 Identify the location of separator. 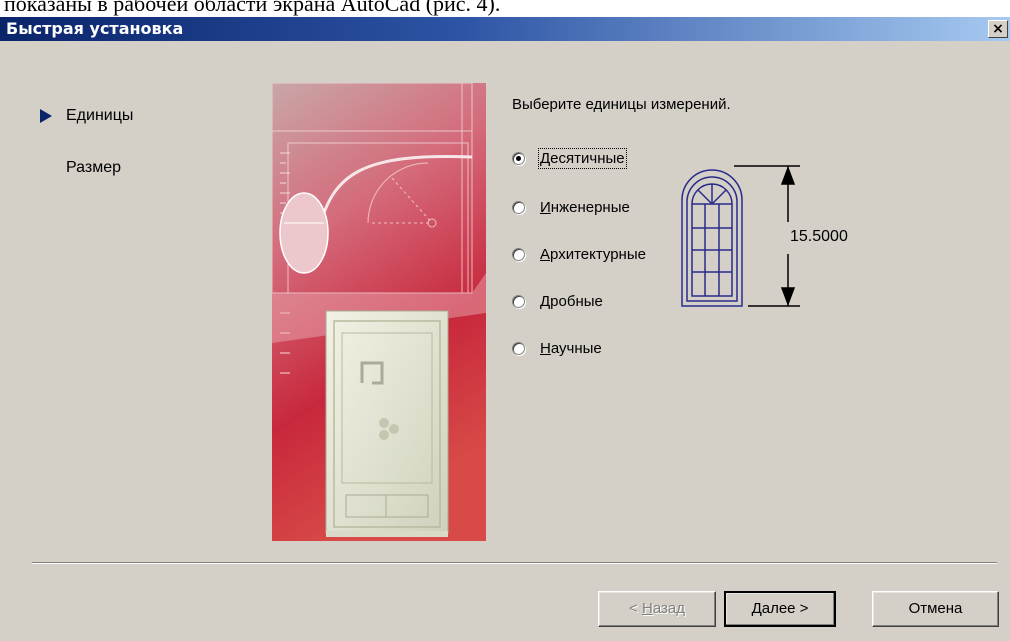
(514, 563).